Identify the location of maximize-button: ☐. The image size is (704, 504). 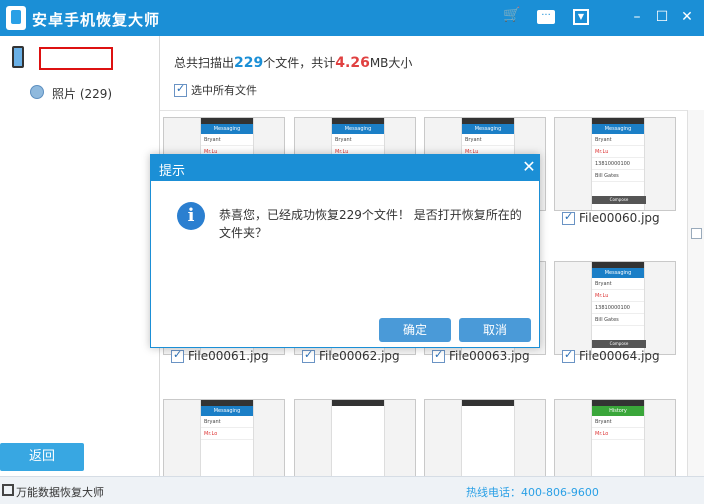
(662, 17).